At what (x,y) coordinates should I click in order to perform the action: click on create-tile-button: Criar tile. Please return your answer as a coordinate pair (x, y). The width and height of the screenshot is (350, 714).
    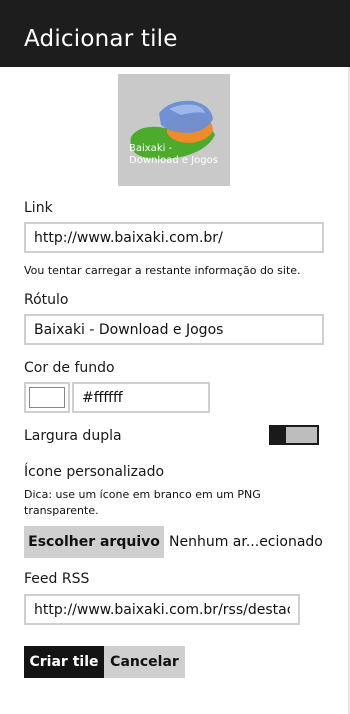
    Looking at the image, I should click on (64, 662).